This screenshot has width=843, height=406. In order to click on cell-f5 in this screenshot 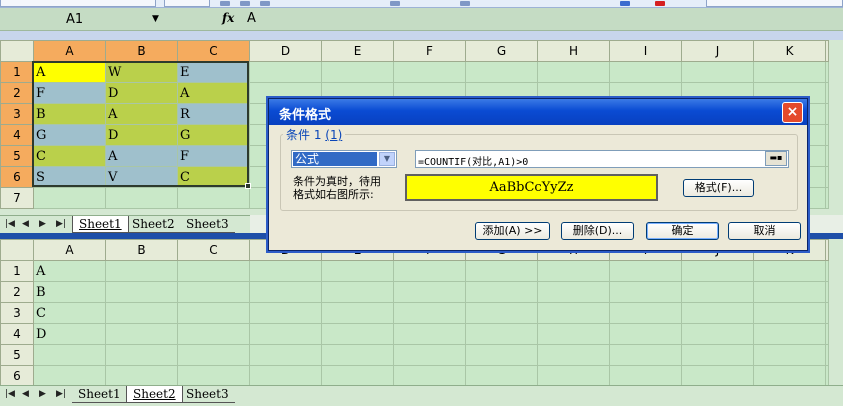, I will do `click(429, 355)`.